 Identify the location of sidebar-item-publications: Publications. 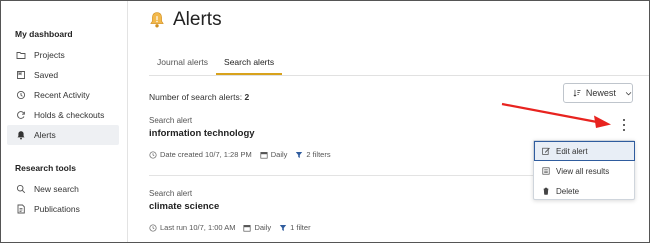
(63, 209).